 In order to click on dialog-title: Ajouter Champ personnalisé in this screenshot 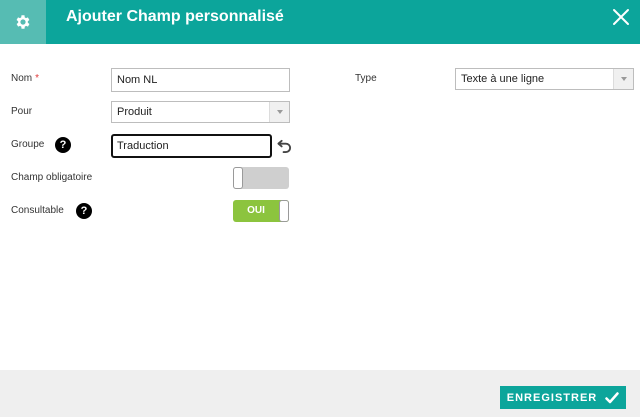, I will do `click(175, 16)`.